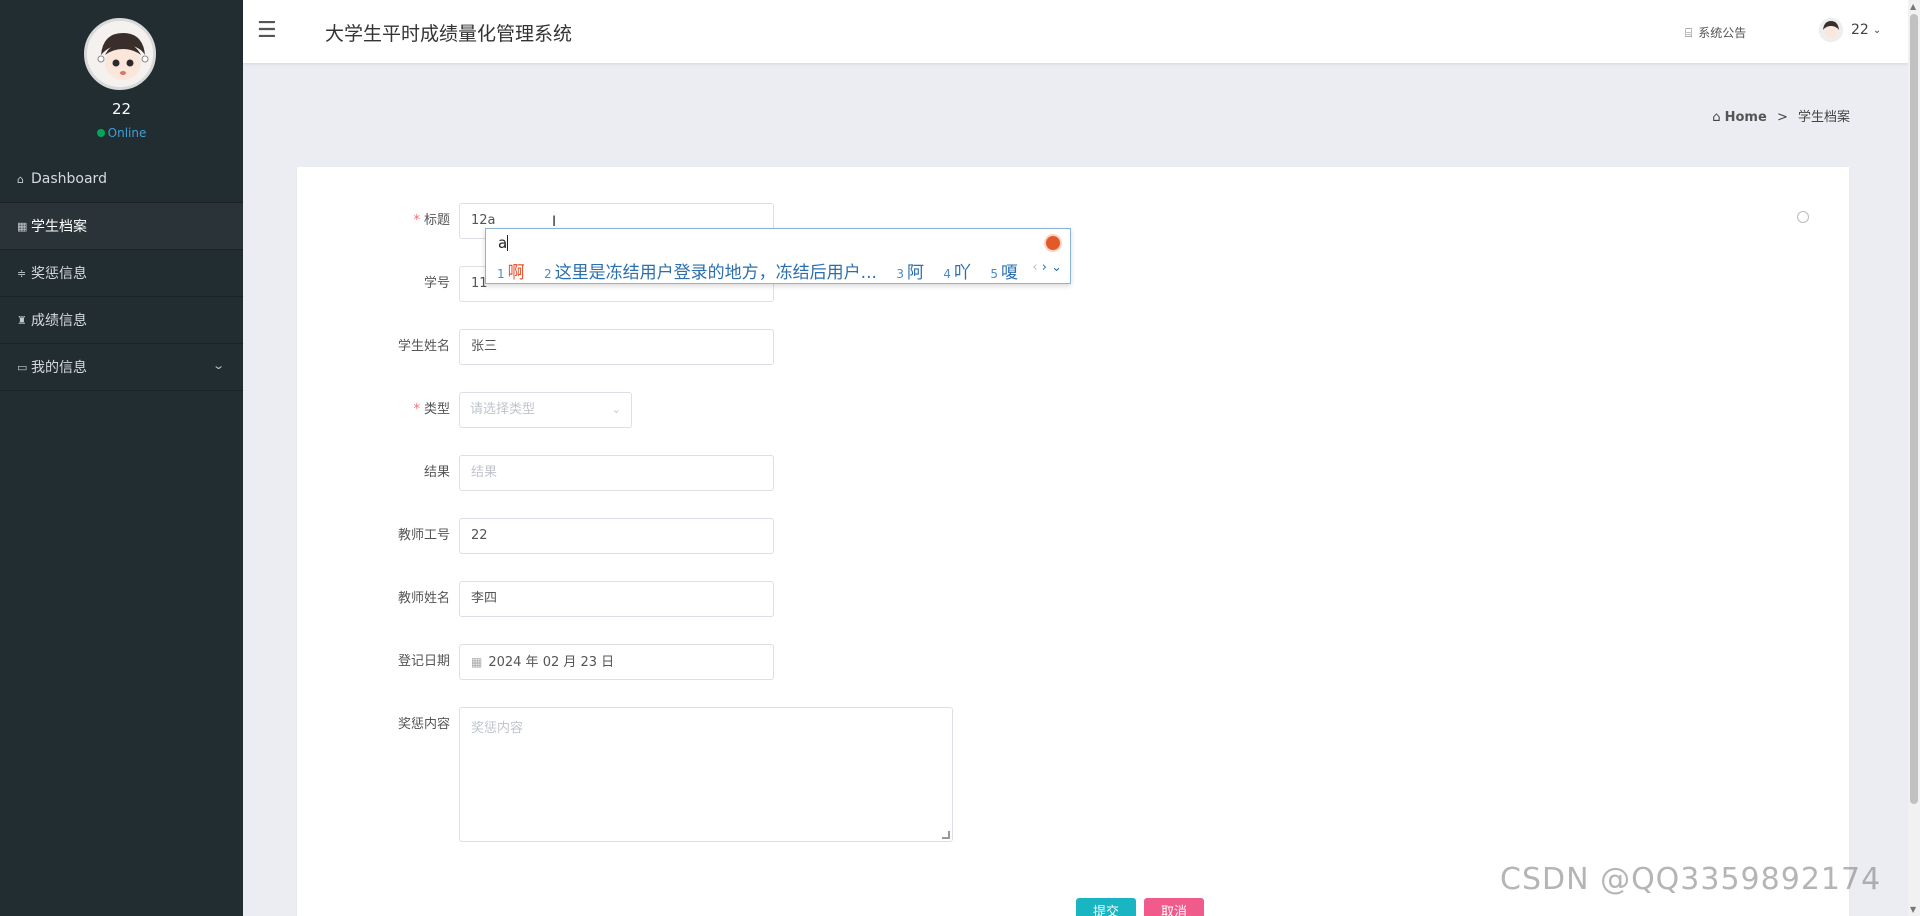 The height and width of the screenshot is (916, 1920). I want to click on sidebar-item-label: Dashboard, so click(69, 179).